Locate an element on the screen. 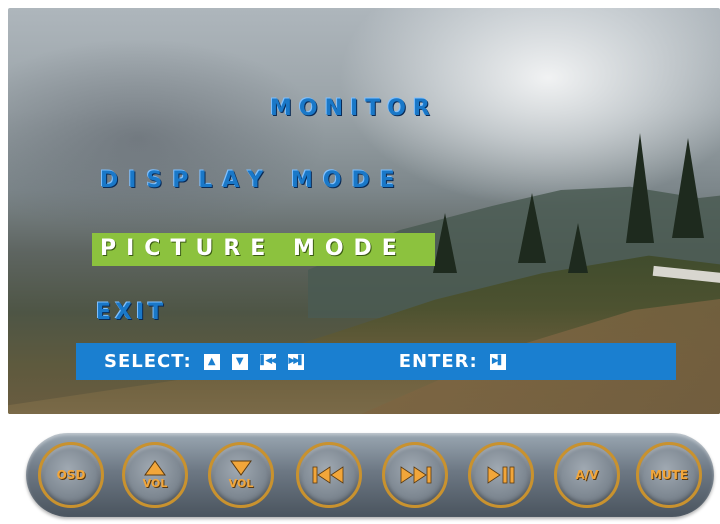 This screenshot has height=524, width=720. play-pause-icon is located at coordinates (501, 475).